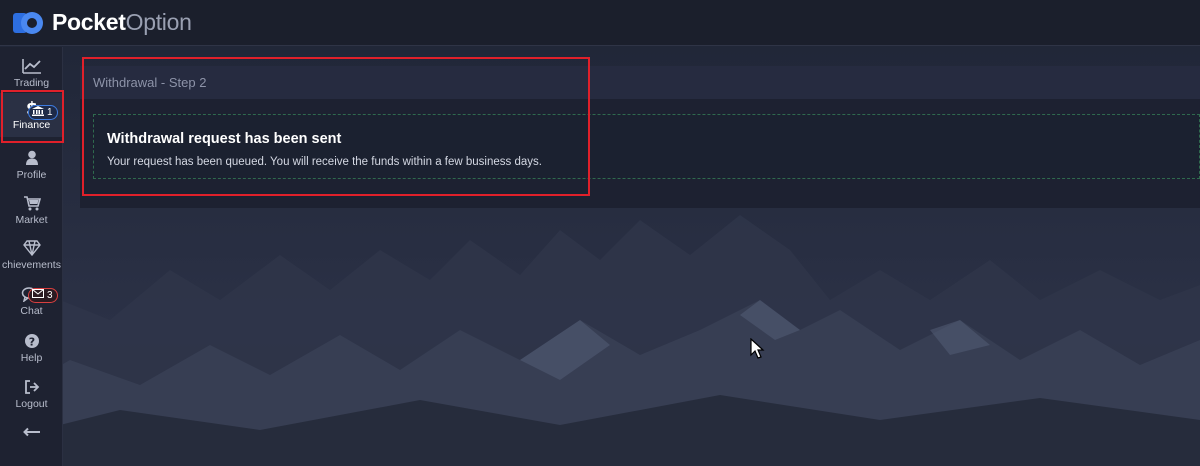 The width and height of the screenshot is (1200, 466). What do you see at coordinates (32, 248) in the screenshot?
I see `diamond-icon` at bounding box center [32, 248].